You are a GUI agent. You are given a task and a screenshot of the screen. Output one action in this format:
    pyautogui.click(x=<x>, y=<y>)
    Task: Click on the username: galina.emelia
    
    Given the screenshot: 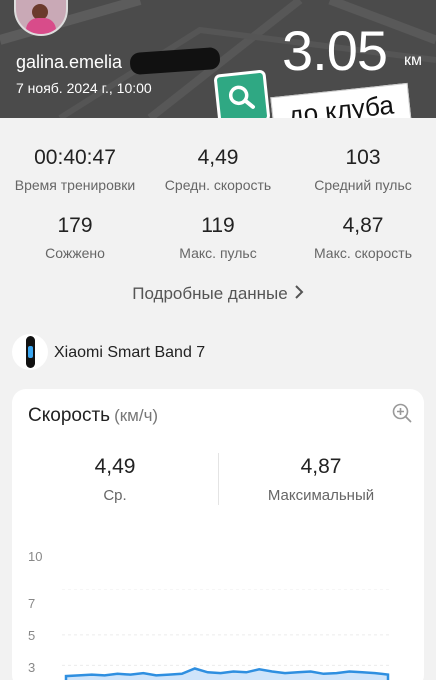 What is the action you would take?
    pyautogui.click(x=69, y=62)
    